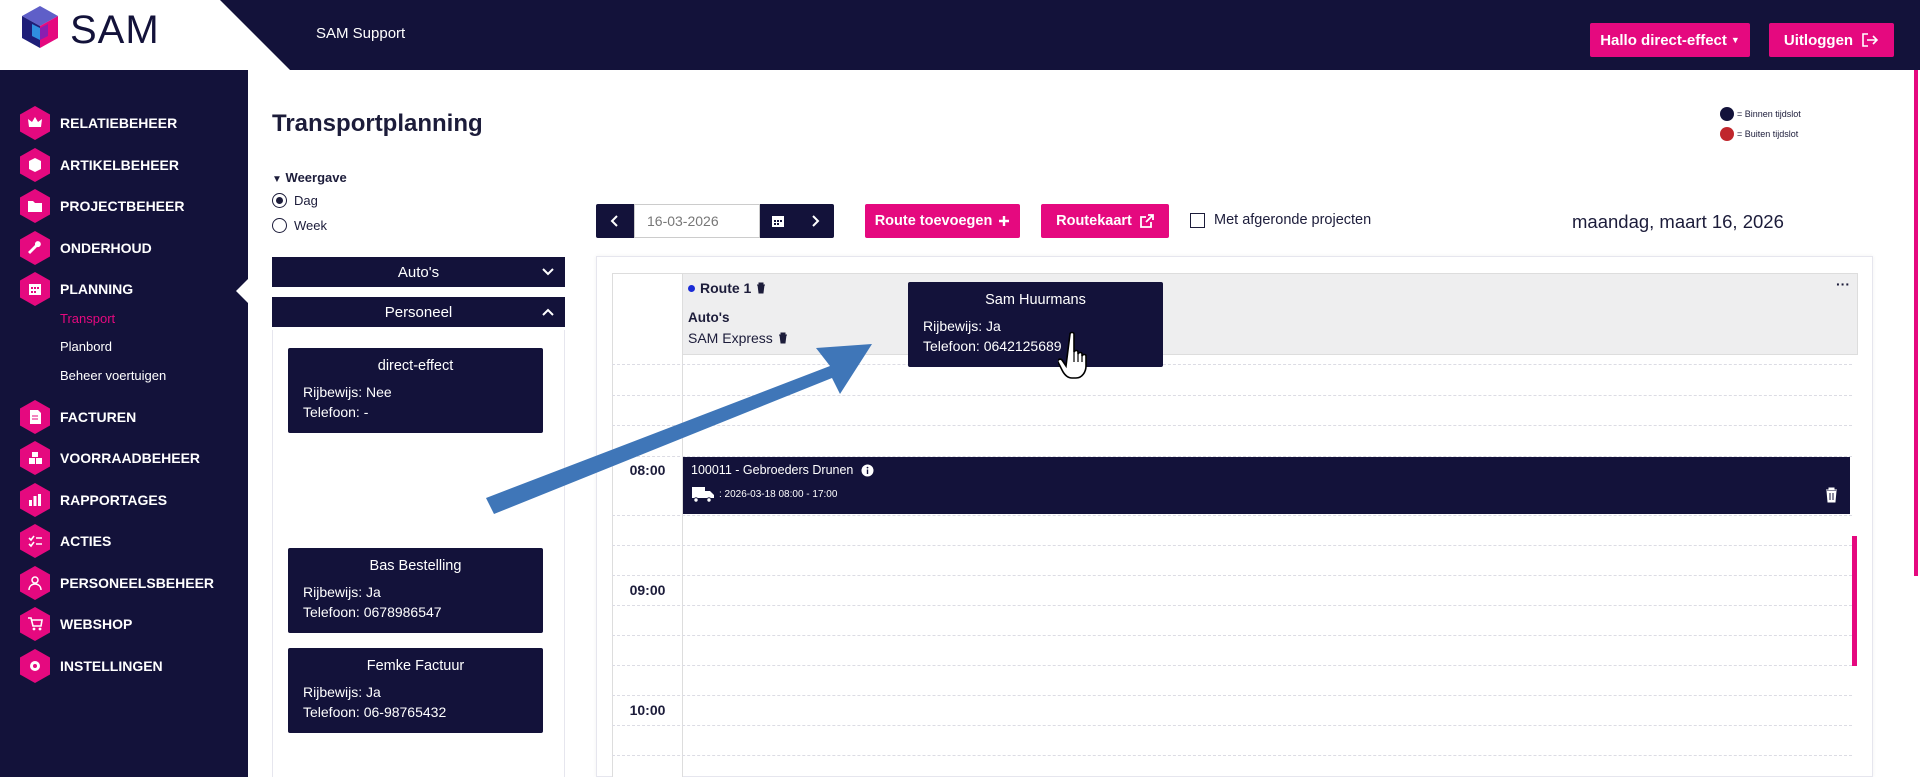 The height and width of the screenshot is (777, 1920). I want to click on sidebar-item-personeelsbeheer: PERSONEELSBEHEER, so click(117, 583).